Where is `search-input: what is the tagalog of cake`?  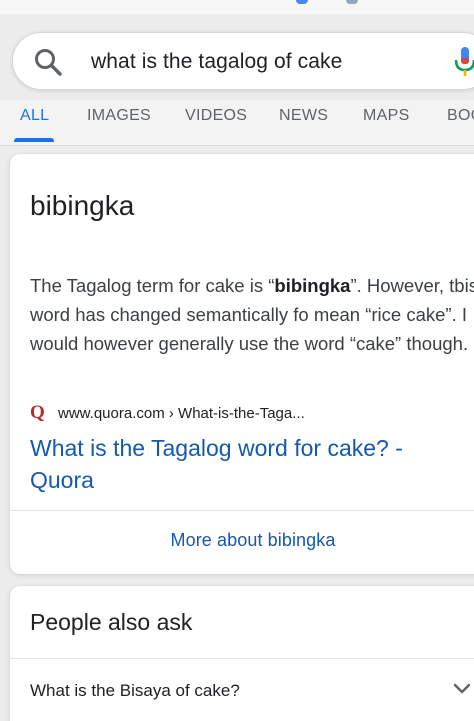
search-input: what is the tagalog of cake is located at coordinates (216, 62).